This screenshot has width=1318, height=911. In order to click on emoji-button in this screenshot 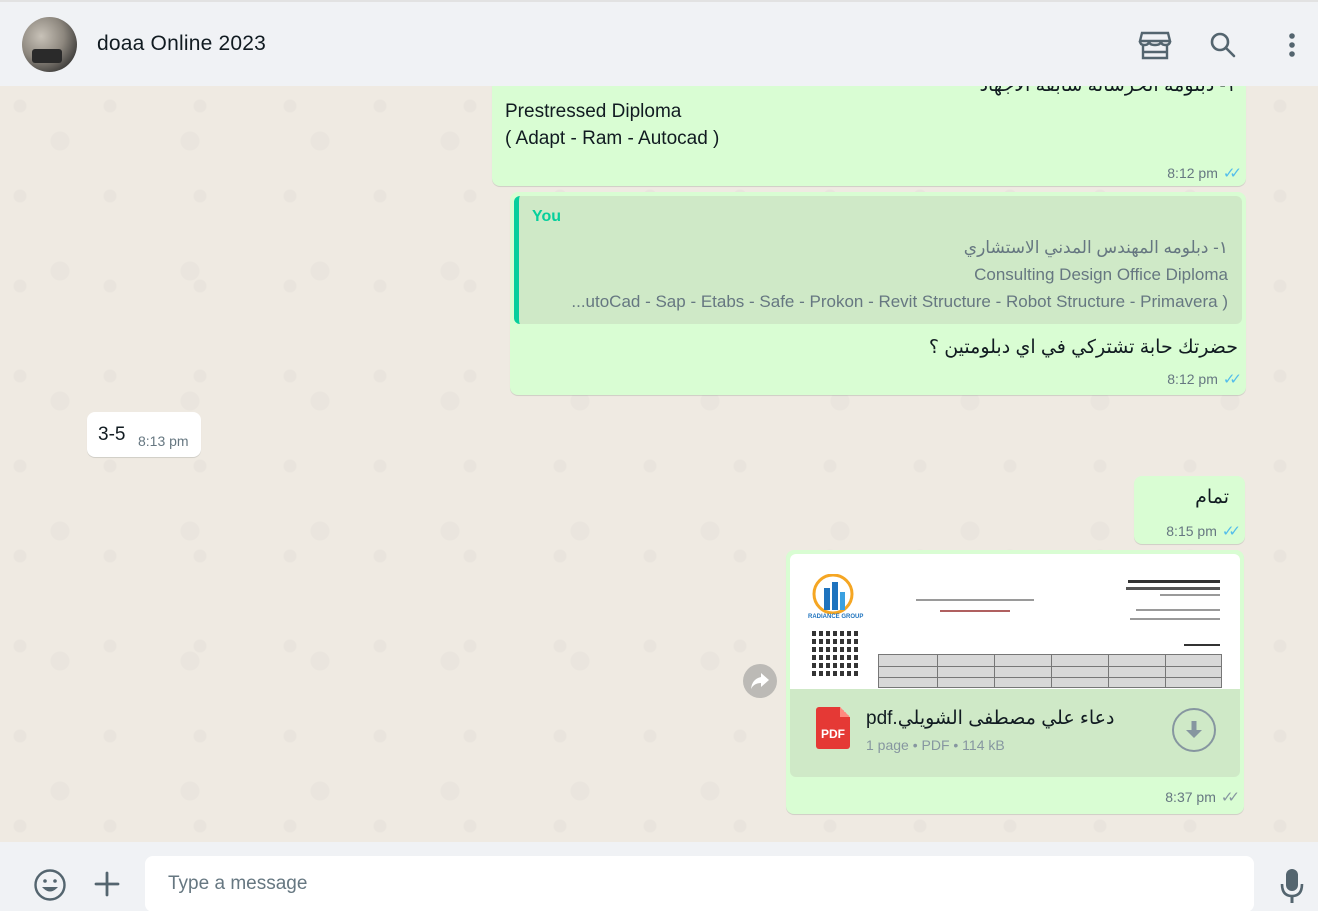, I will do `click(50, 885)`.